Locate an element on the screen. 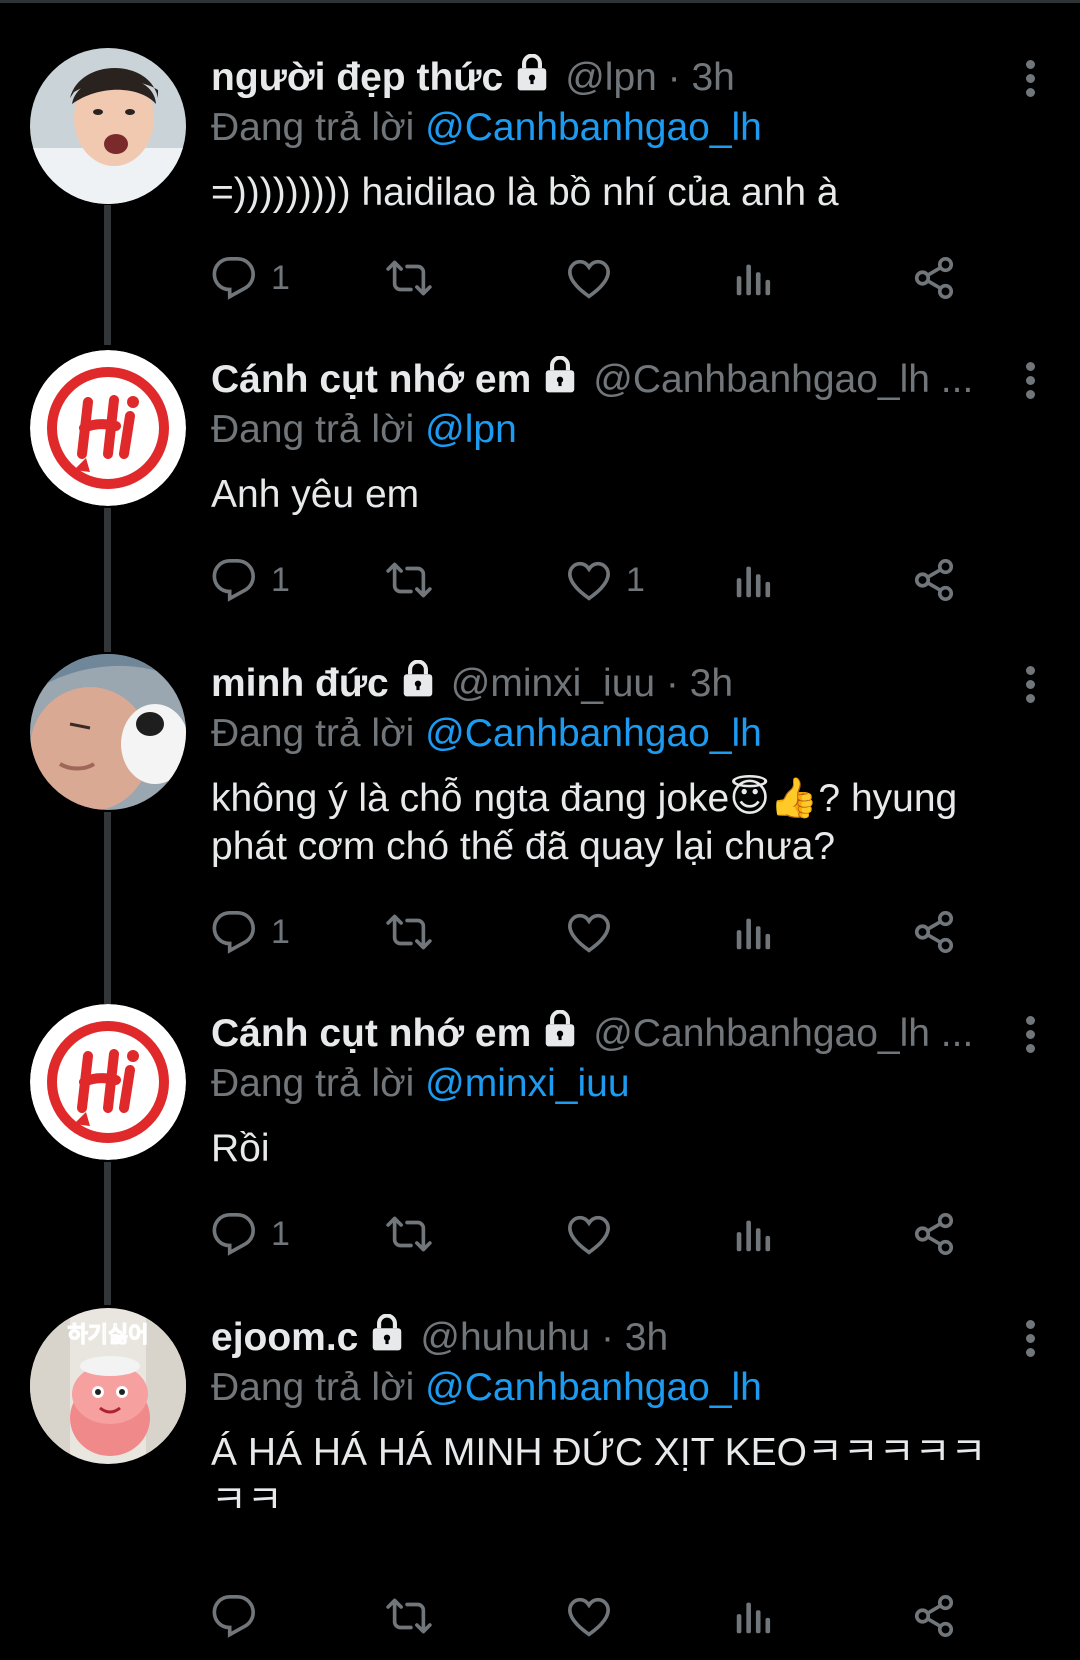  handle-time: @minxi_iuu · 3h is located at coordinates (592, 684).